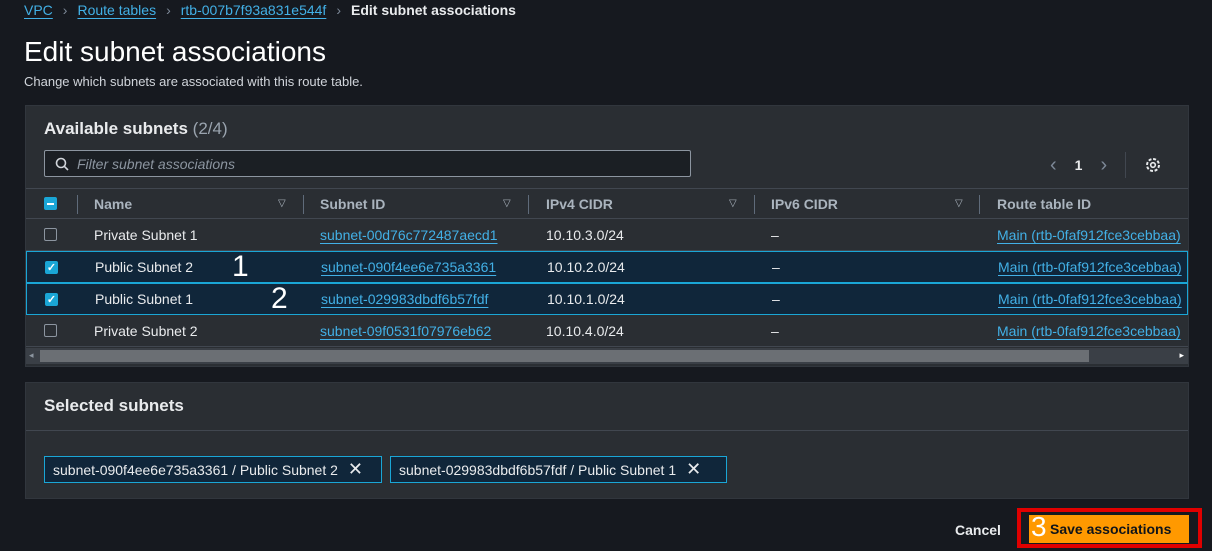 Image resolution: width=1212 pixels, height=551 pixels. I want to click on breadcrumb-current: Edit subnet associations, so click(433, 10).